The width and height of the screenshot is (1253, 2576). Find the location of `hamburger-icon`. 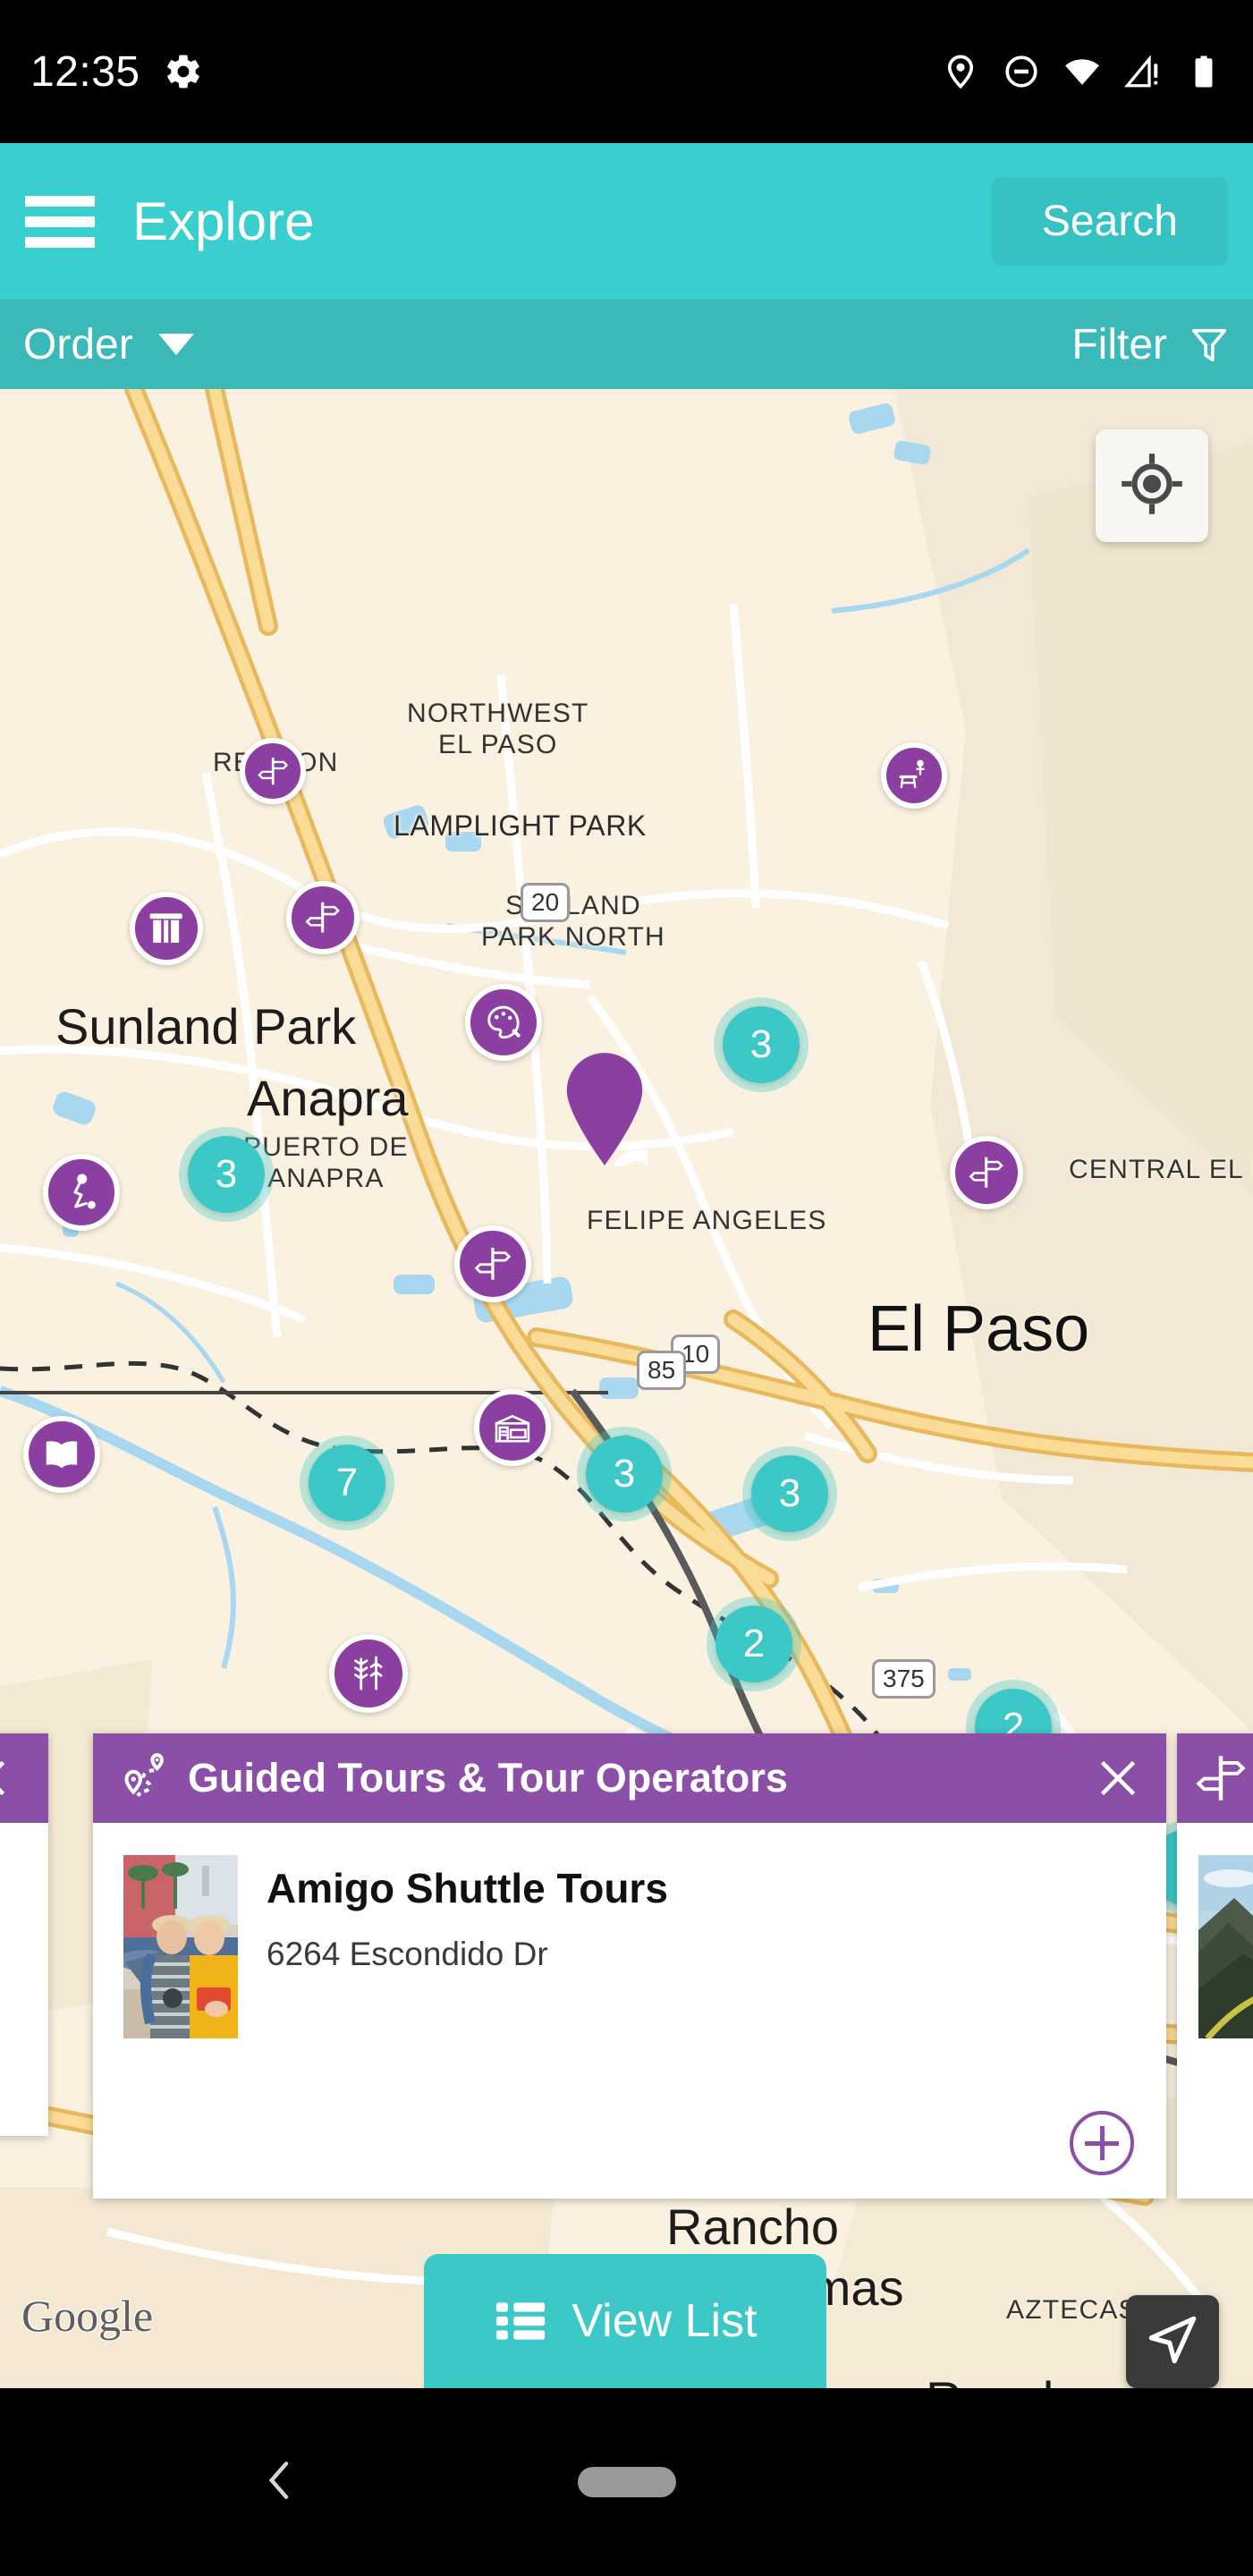

hamburger-icon is located at coordinates (60, 221).